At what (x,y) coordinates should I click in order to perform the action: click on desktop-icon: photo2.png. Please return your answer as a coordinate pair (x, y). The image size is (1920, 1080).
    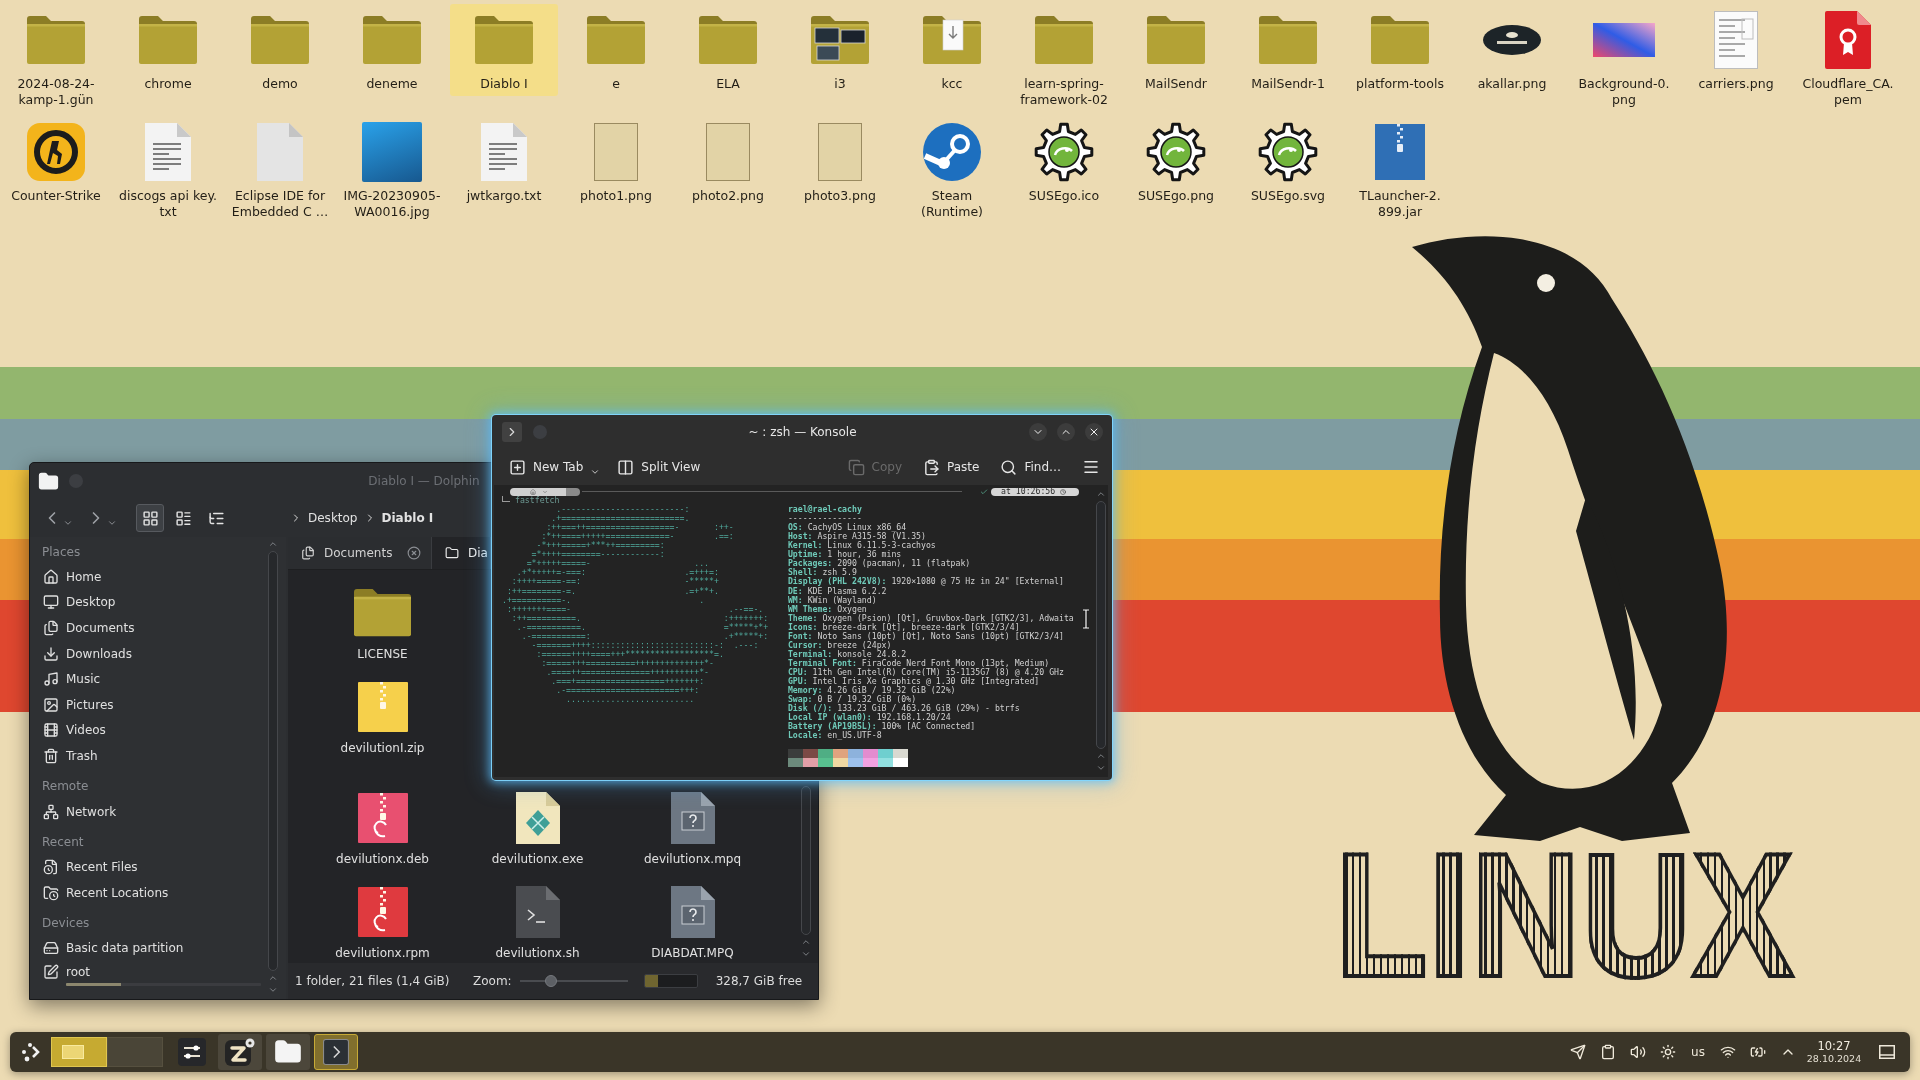
    Looking at the image, I should click on (728, 162).